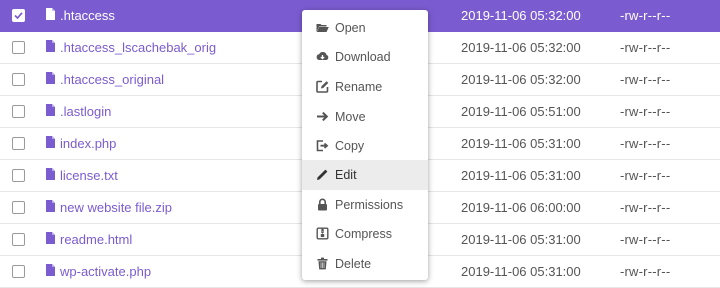 The image size is (720, 288). What do you see at coordinates (322, 146) in the screenshot?
I see `copy-icon` at bounding box center [322, 146].